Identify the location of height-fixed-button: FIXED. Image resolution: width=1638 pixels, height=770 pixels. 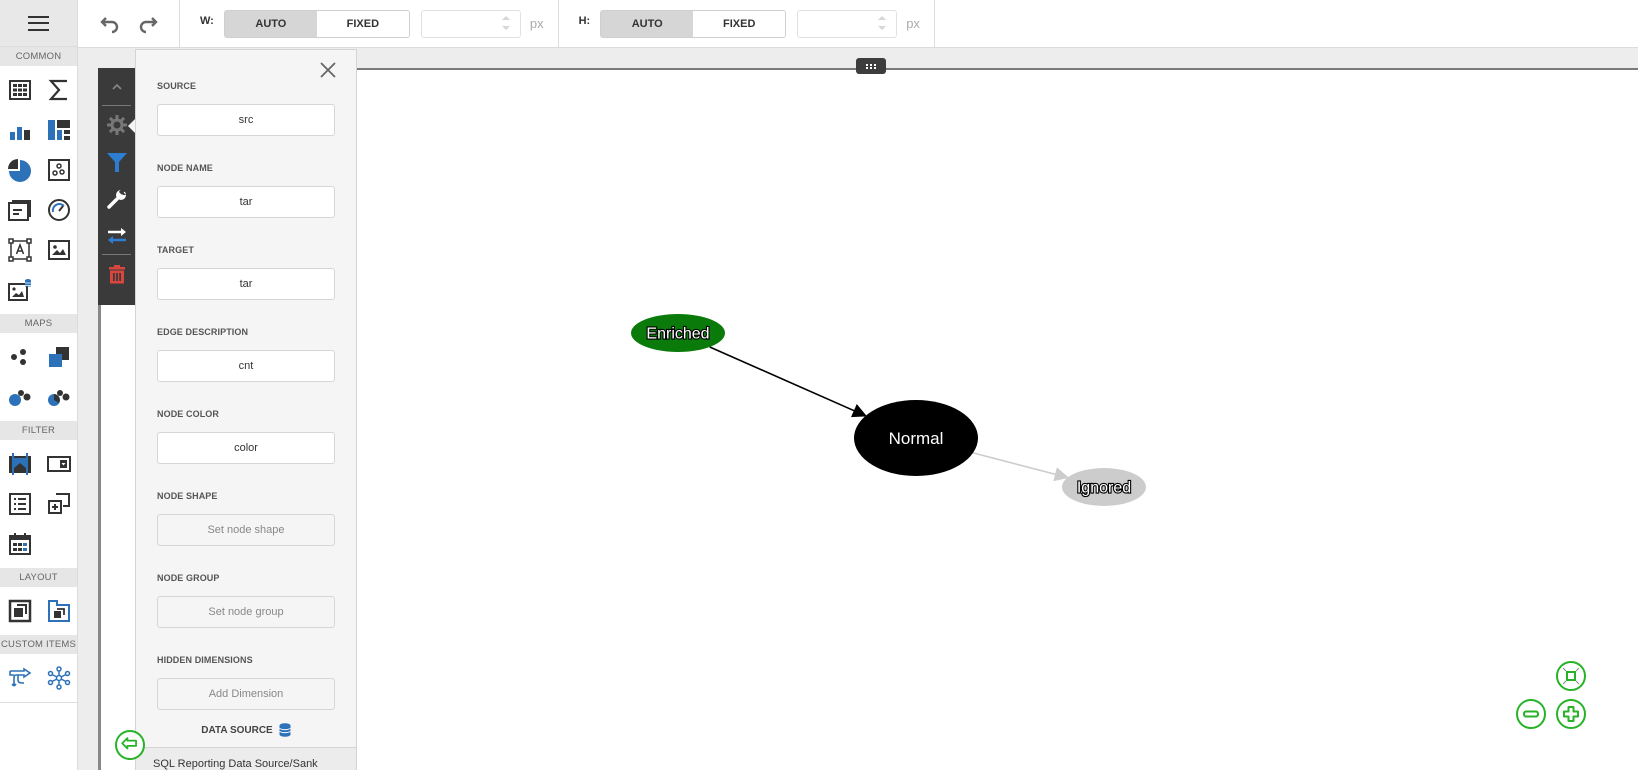
(739, 23).